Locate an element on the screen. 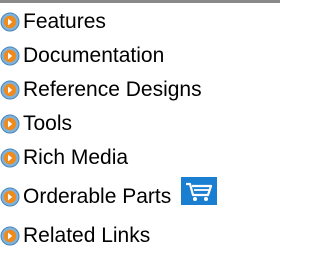 This screenshot has width=320, height=268. nav-link-tools: Tools is located at coordinates (140, 124).